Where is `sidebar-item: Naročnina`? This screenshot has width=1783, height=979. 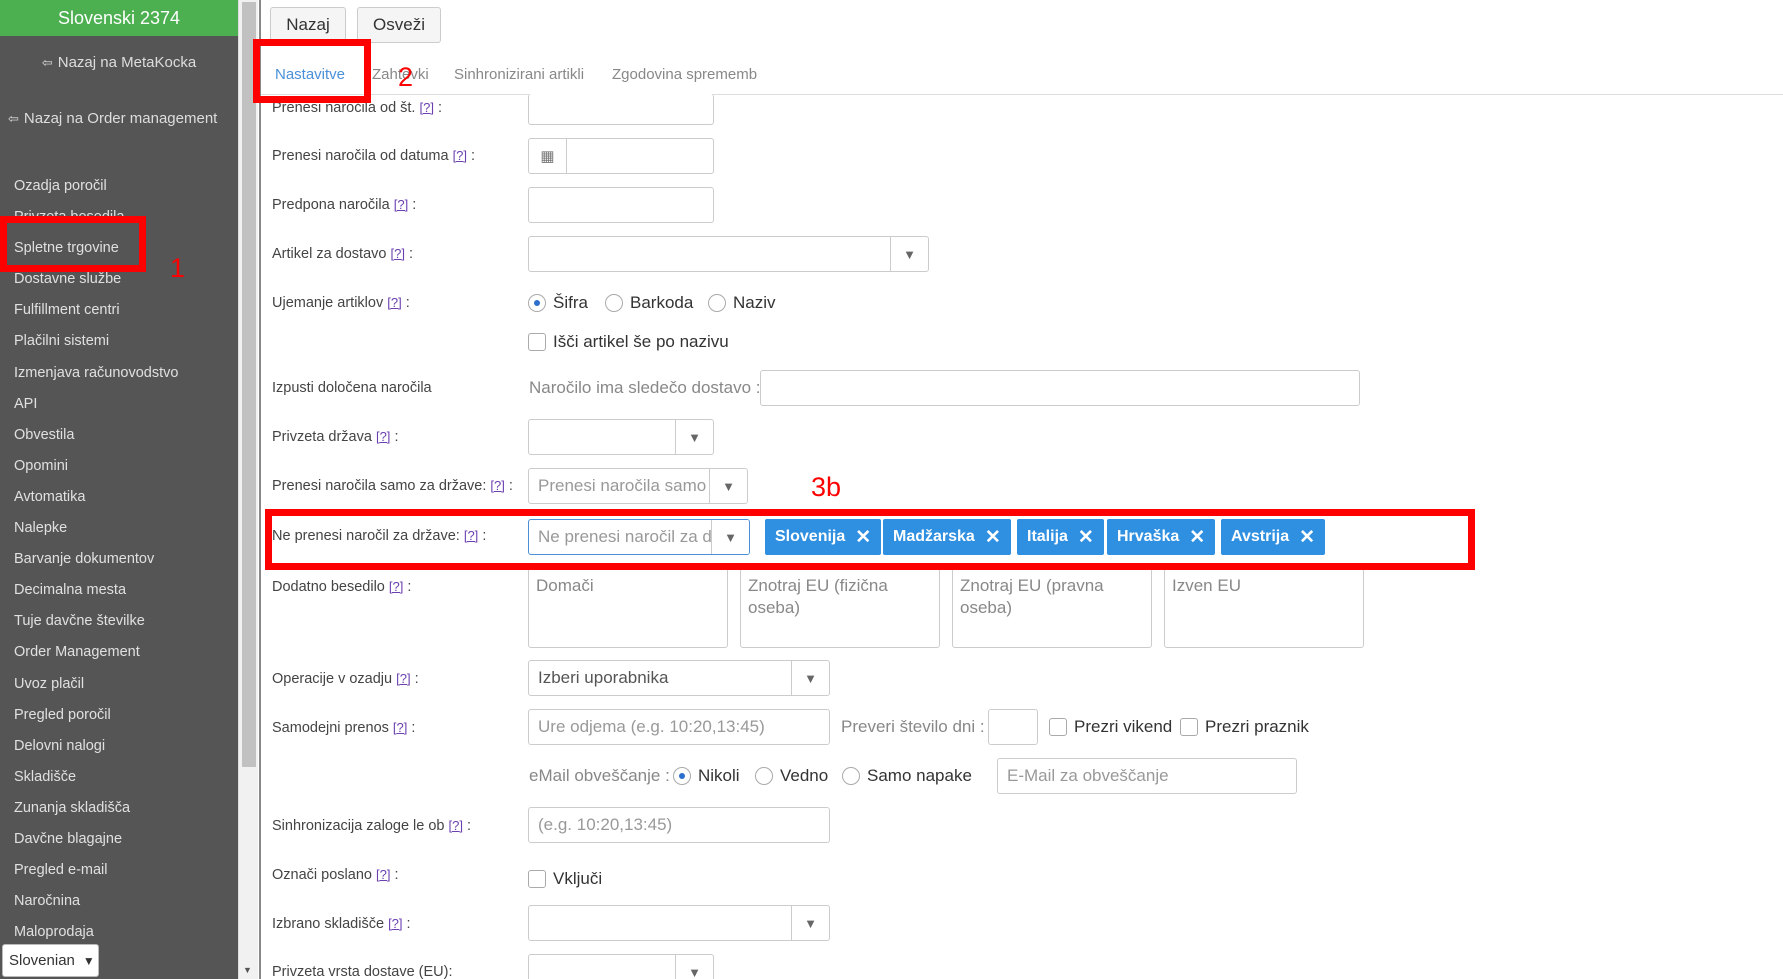
sidebar-item: Naročnina is located at coordinates (119, 901).